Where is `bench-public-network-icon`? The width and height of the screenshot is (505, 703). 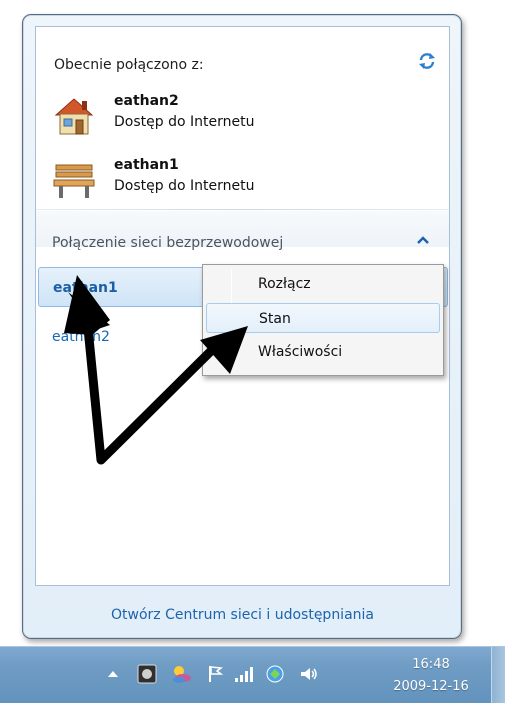 bench-public-network-icon is located at coordinates (74, 181).